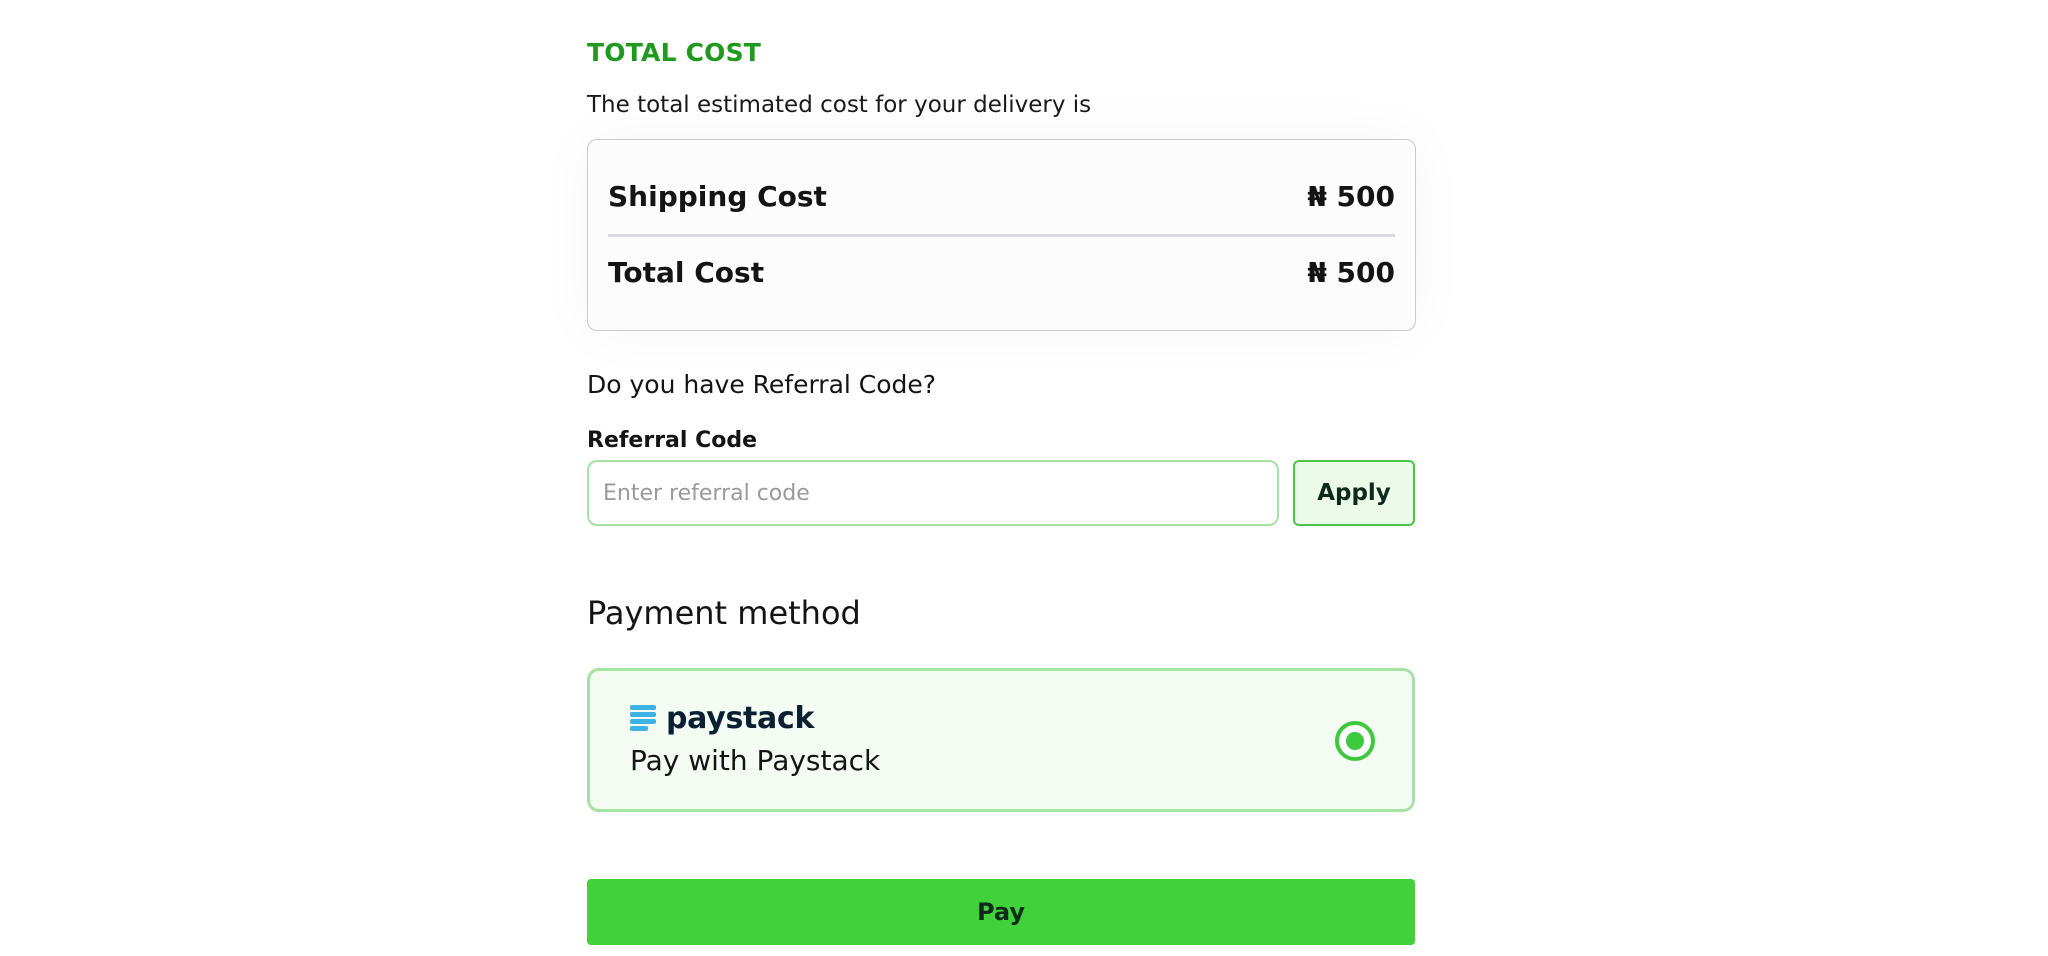  Describe the element at coordinates (674, 52) in the screenshot. I see `total-cost-heading: TOTAL COST` at that location.